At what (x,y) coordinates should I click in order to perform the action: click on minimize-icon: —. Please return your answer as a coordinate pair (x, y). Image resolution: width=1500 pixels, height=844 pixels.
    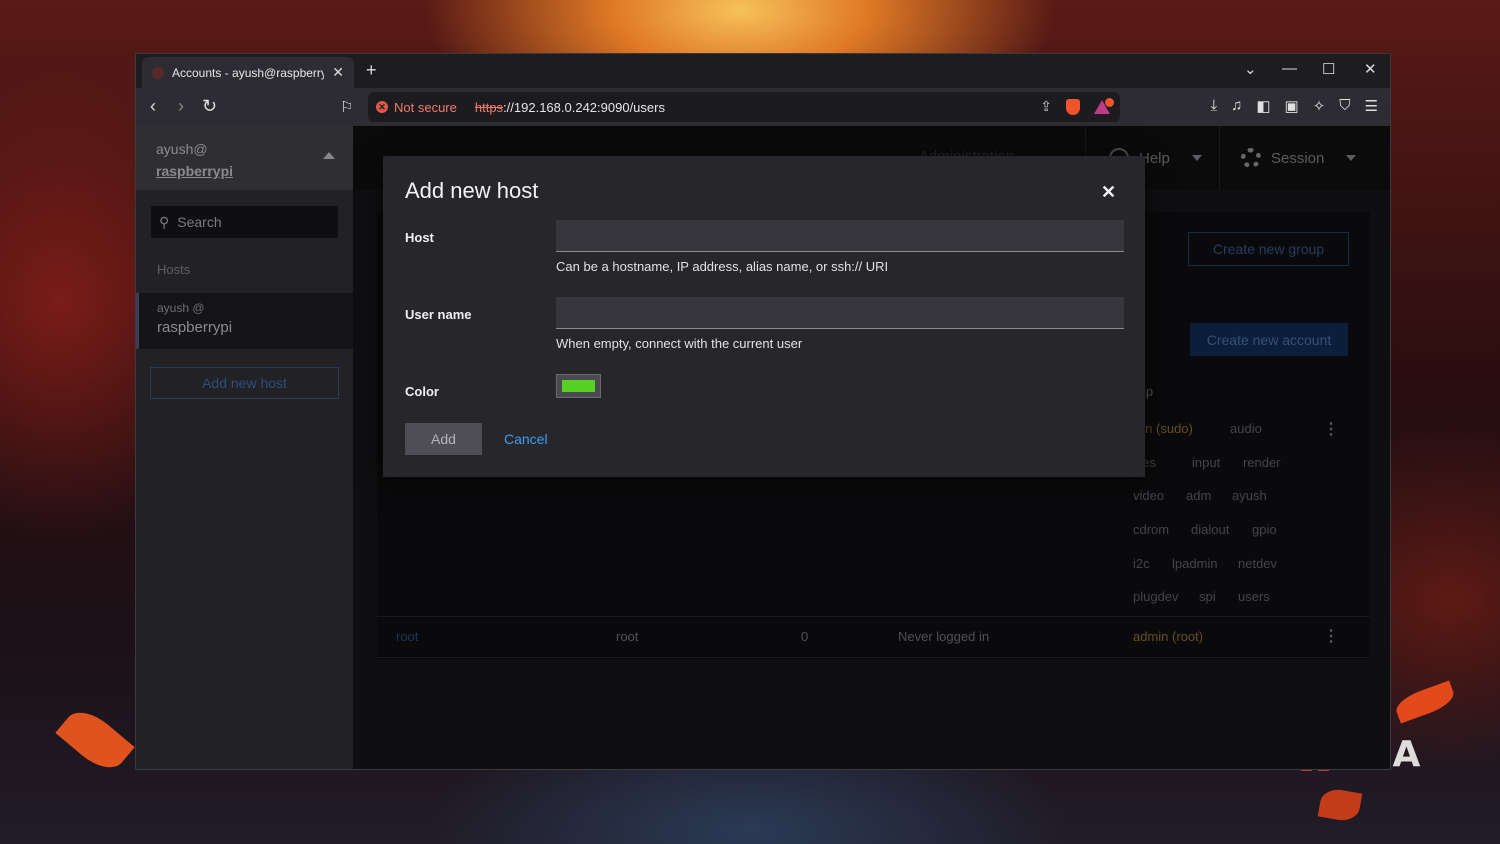
    Looking at the image, I should click on (1289, 68).